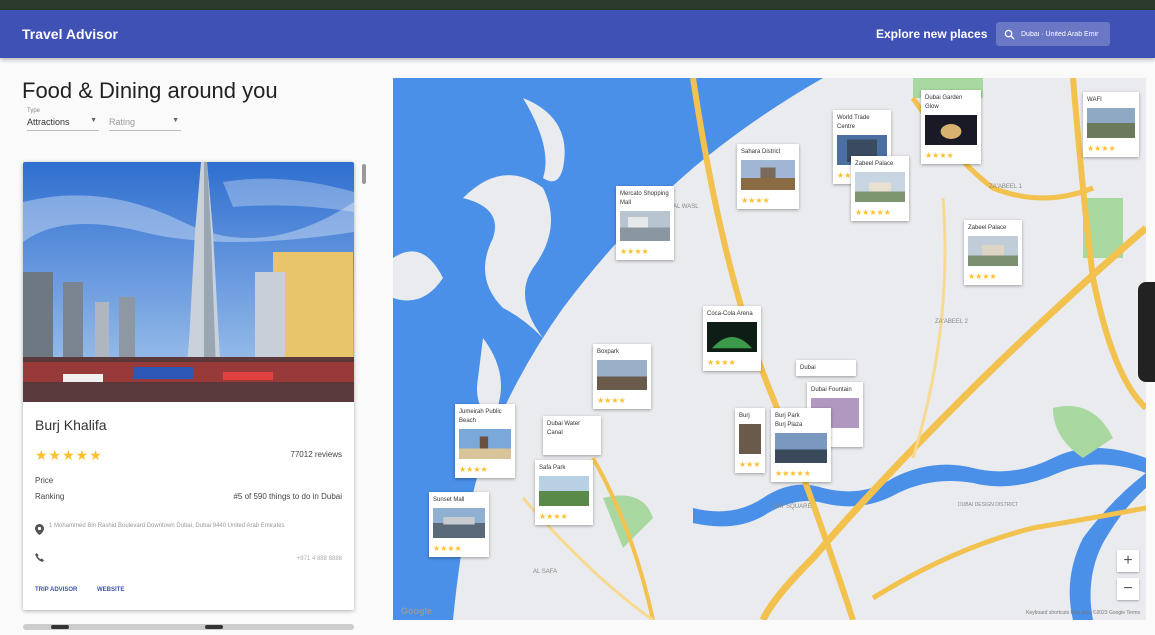 The height and width of the screenshot is (635, 1155). I want to click on place-phone: +971 4 888 8888, so click(319, 559).